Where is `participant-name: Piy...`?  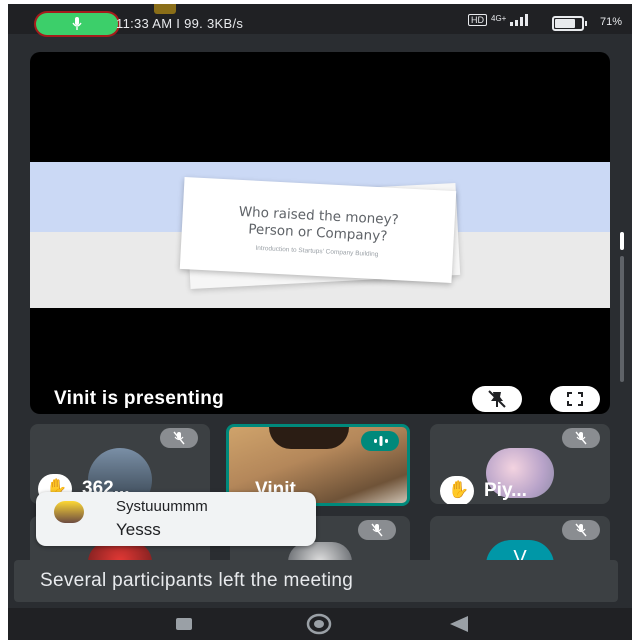 participant-name: Piy... is located at coordinates (505, 490).